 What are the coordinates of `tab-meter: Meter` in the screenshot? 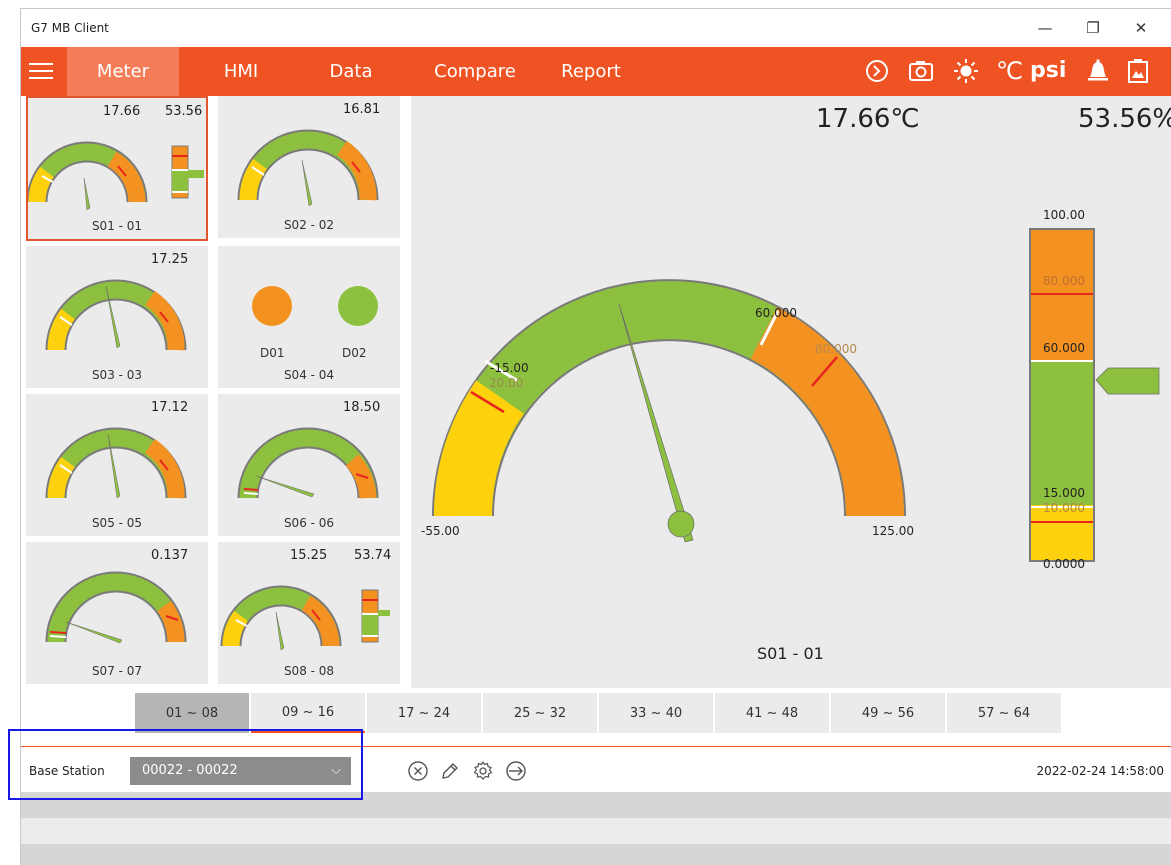 It's located at (123, 71).